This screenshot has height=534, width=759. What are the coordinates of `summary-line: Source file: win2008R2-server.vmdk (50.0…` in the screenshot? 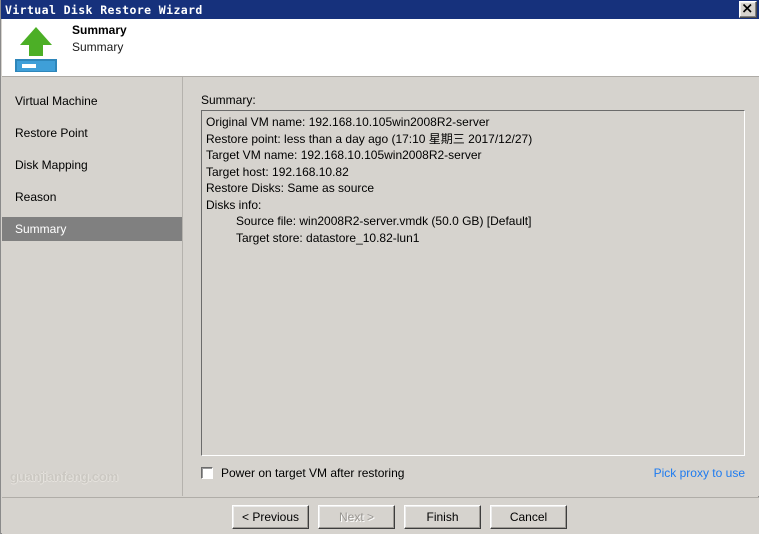 It's located at (384, 221).